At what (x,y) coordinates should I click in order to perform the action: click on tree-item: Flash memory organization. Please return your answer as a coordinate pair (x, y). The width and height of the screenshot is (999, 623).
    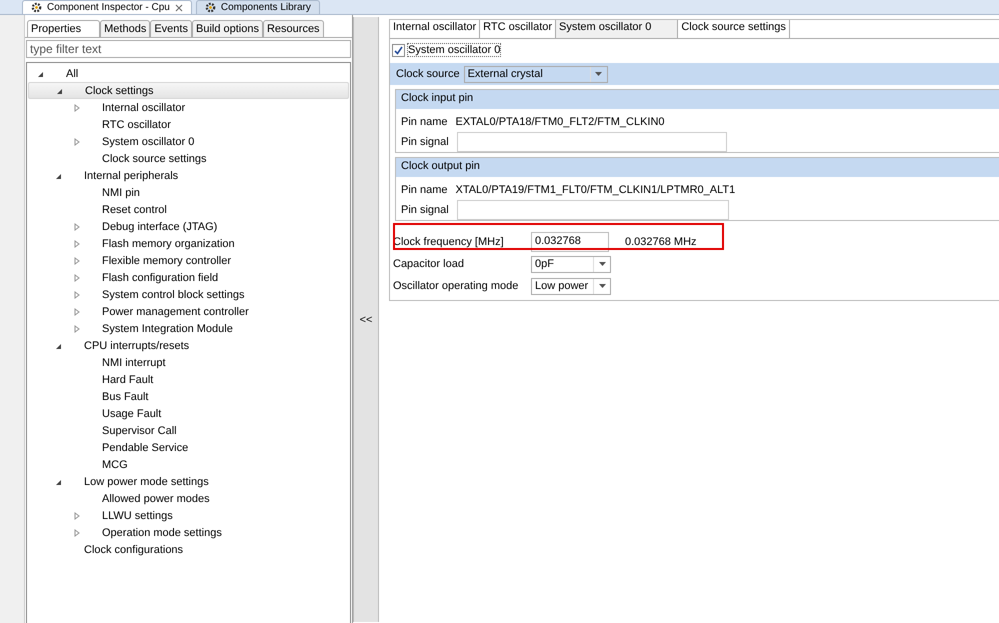
    Looking at the image, I should click on (188, 243).